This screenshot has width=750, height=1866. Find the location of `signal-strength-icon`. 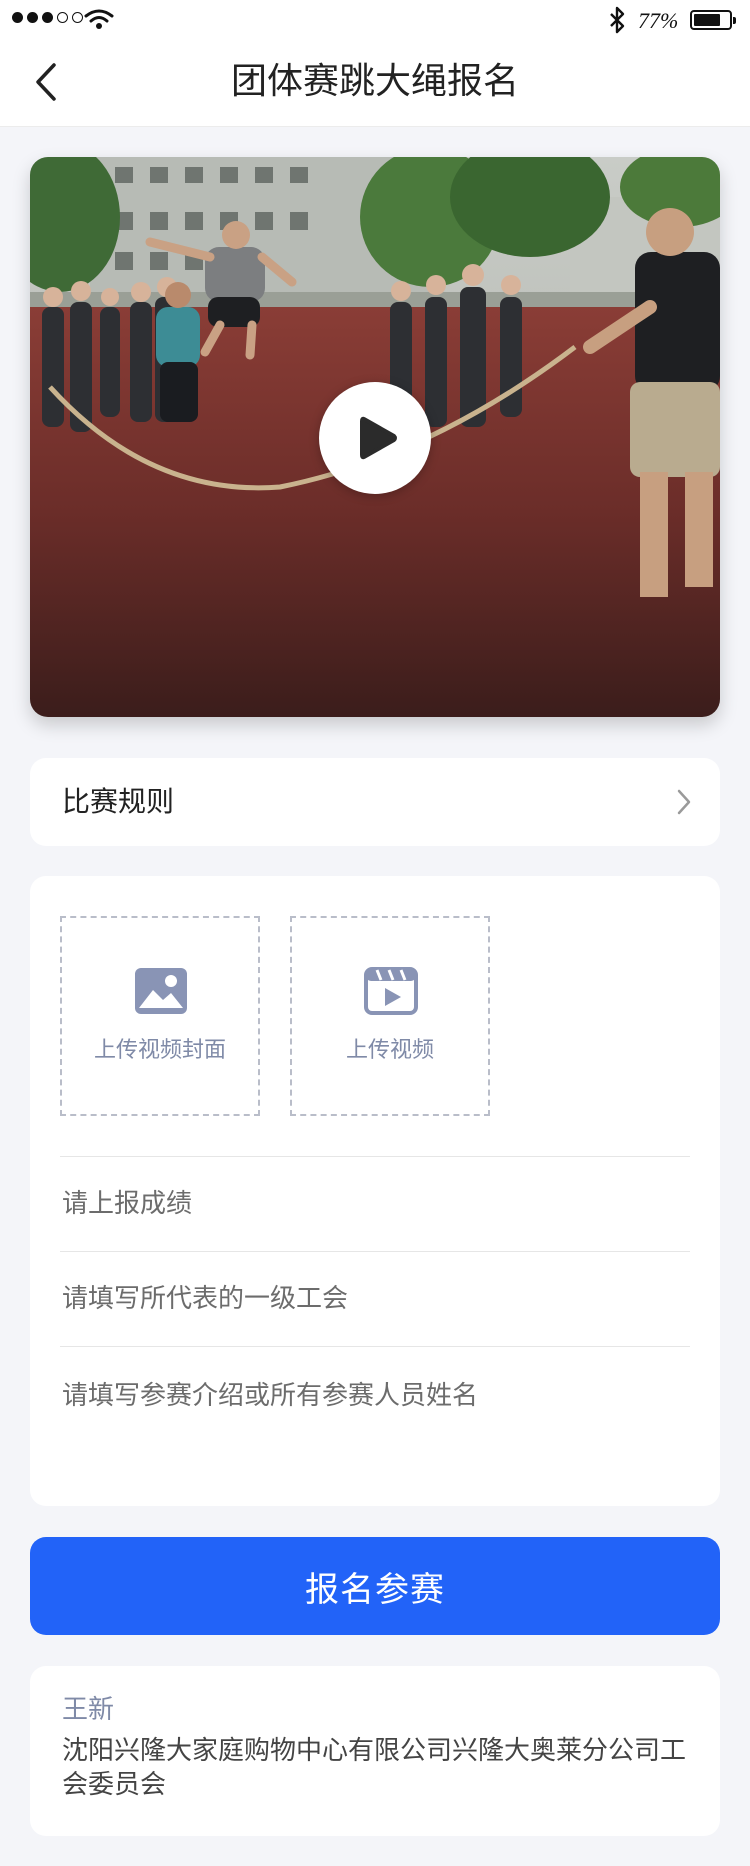

signal-strength-icon is located at coordinates (47, 17).